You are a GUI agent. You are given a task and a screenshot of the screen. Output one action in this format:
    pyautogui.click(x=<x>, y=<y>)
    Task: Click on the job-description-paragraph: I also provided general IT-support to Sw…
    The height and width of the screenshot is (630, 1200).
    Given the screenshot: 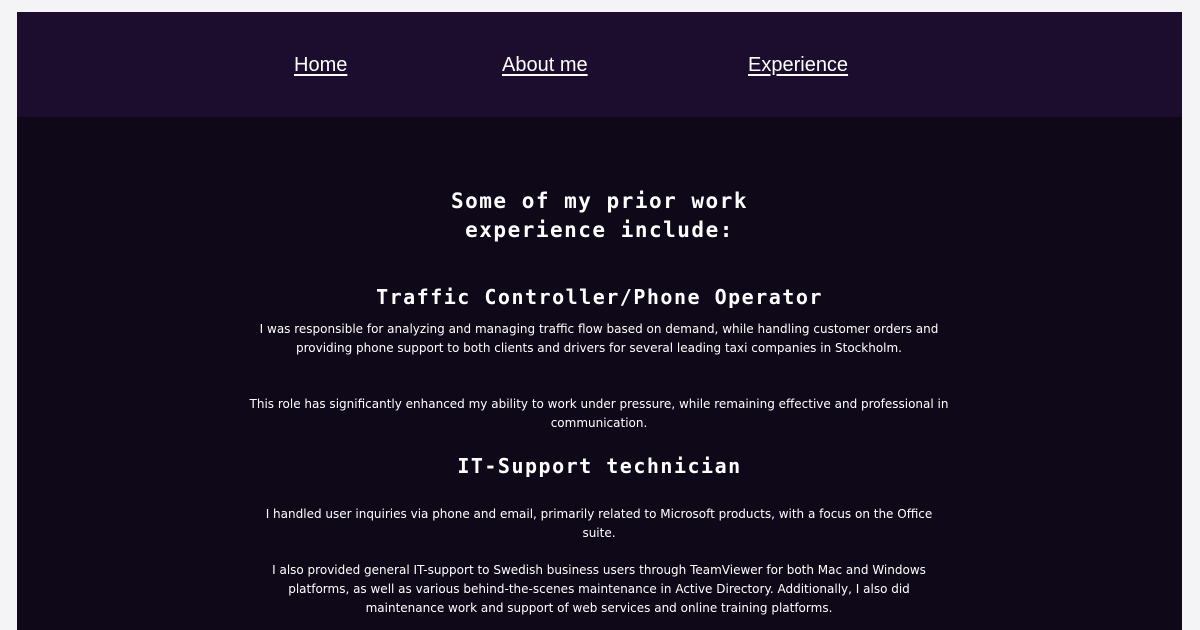 What is the action you would take?
    pyautogui.click(x=599, y=589)
    